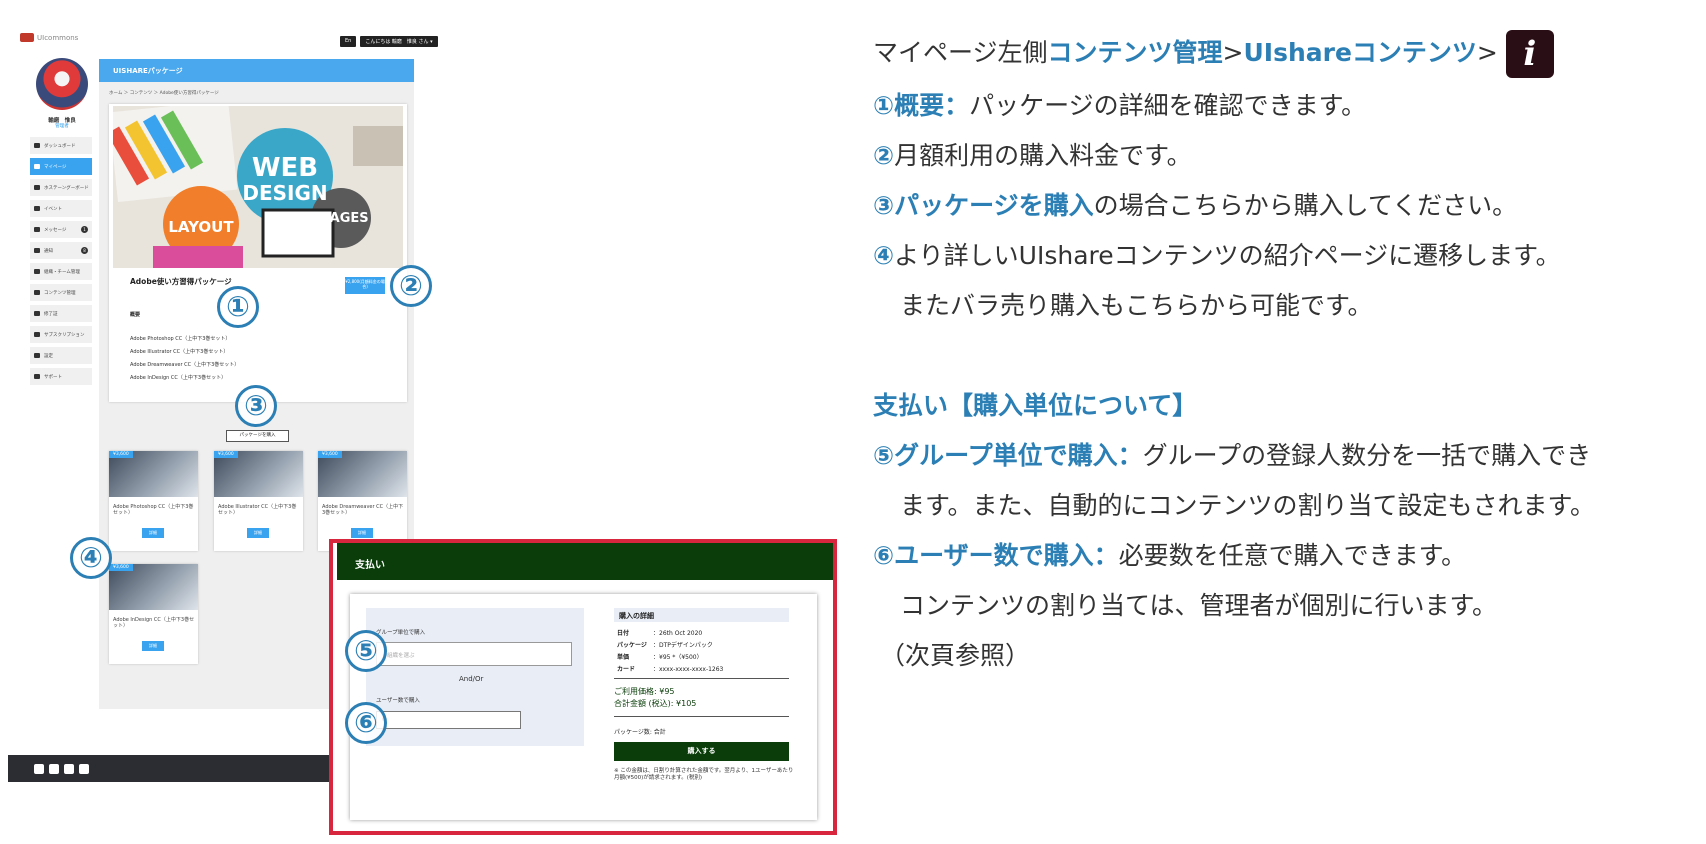 This screenshot has width=1706, height=844. What do you see at coordinates (258, 501) in the screenshot?
I see `product-card: ¥3,600 Adobe Illustrator CC（上中下3巻セット） 詳細` at bounding box center [258, 501].